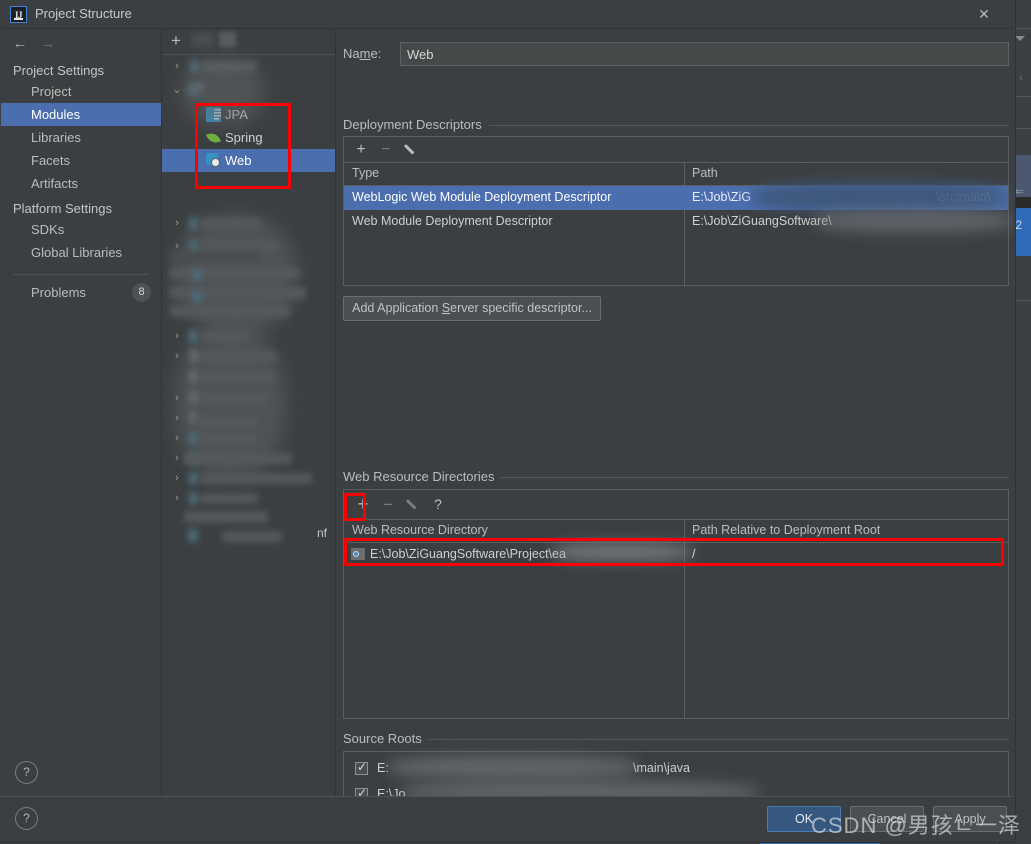 This screenshot has height=844, width=1031. Describe the element at coordinates (81, 229) in the screenshot. I see `sidebar-item-sdks: SDKs` at that location.